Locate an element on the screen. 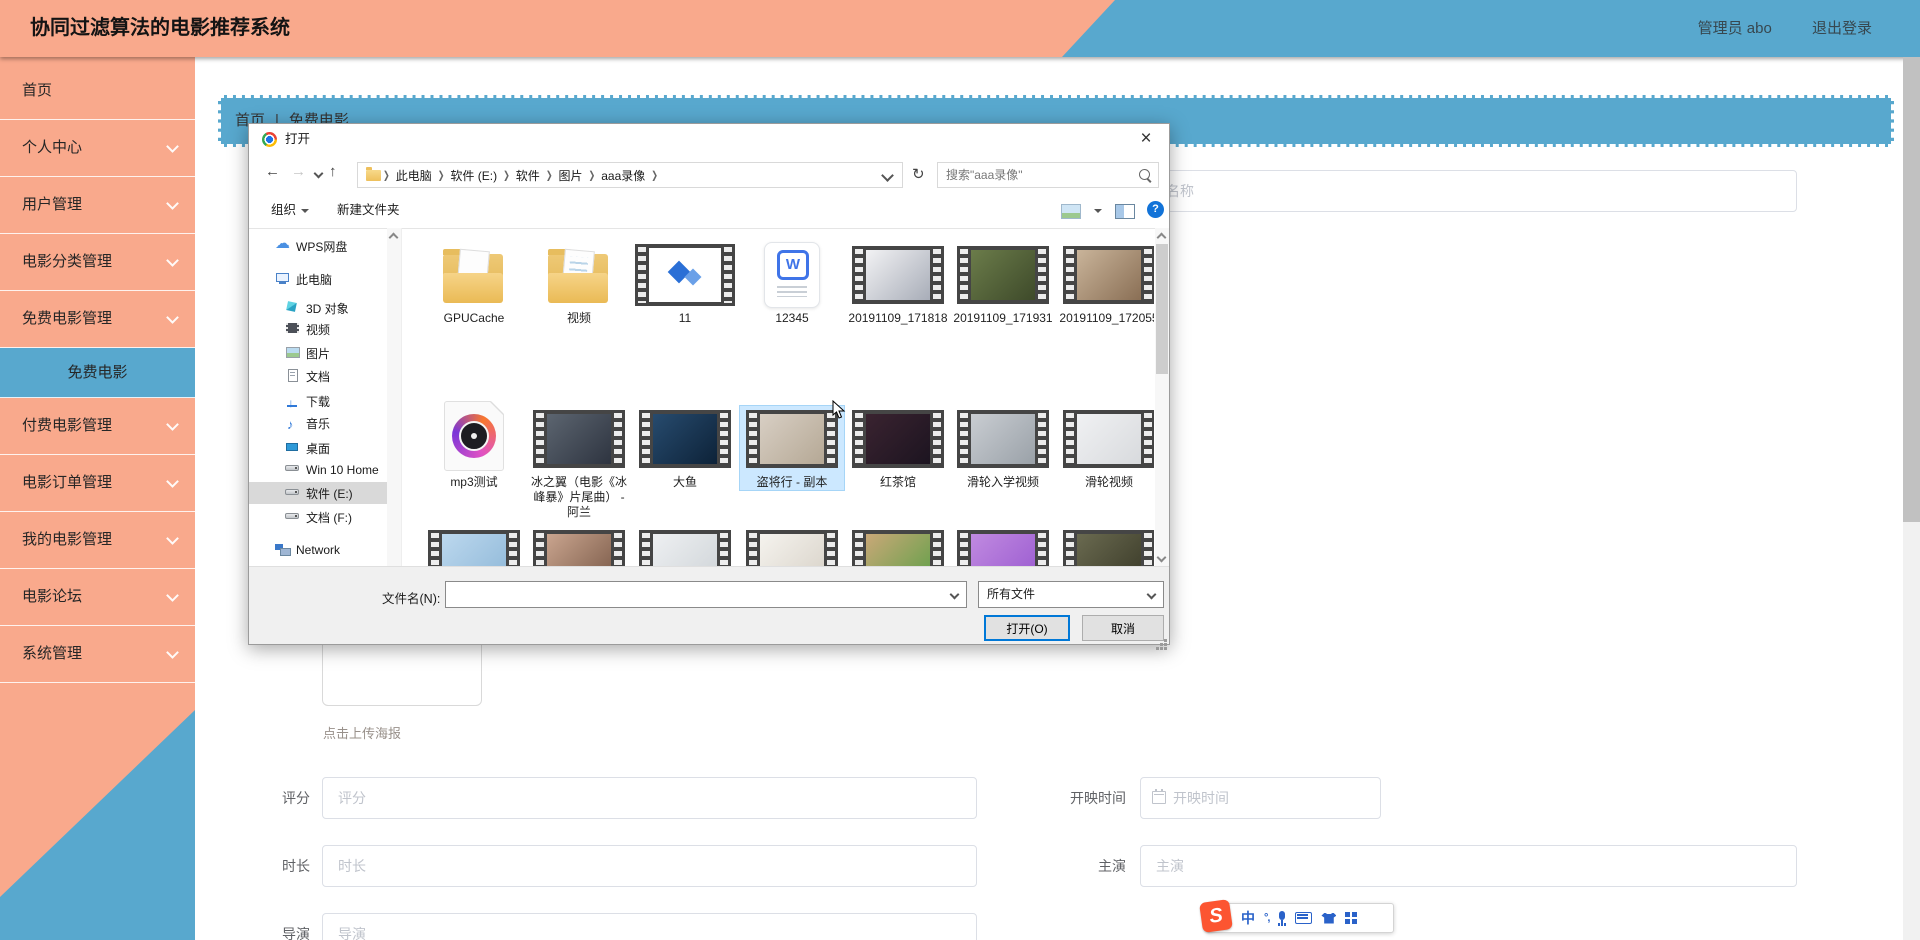 The image size is (1920, 940). movie-name-input is located at coordinates (1459, 191).